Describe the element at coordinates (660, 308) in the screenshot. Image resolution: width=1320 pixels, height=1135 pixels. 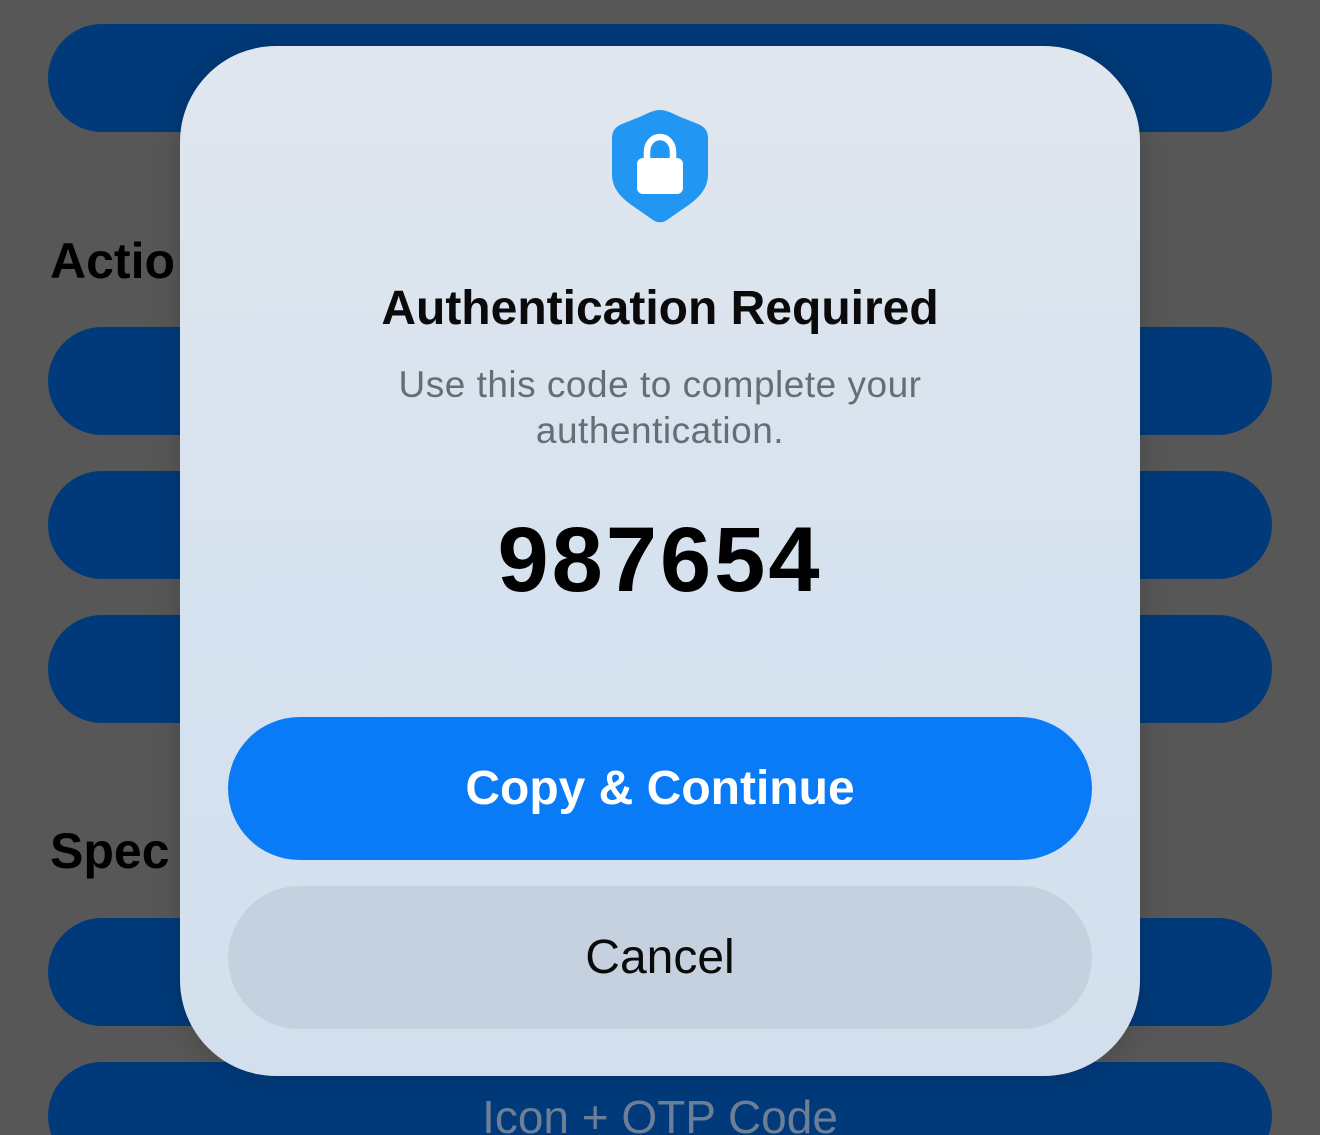
I see `dialog-title: Authentication Required` at that location.